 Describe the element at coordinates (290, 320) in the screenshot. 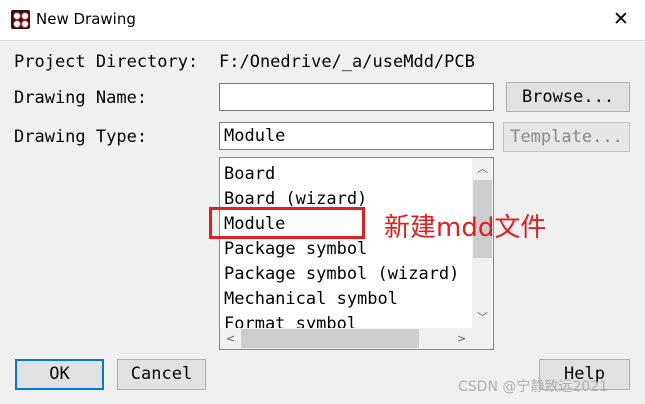

I see `list-item-format-symbol: Format symbol` at that location.